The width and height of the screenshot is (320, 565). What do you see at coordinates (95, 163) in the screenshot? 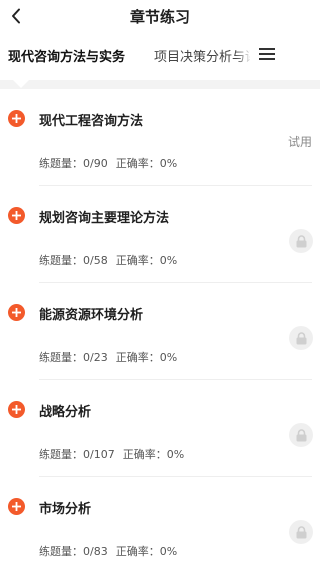
I see `questions-value: 0/90` at bounding box center [95, 163].